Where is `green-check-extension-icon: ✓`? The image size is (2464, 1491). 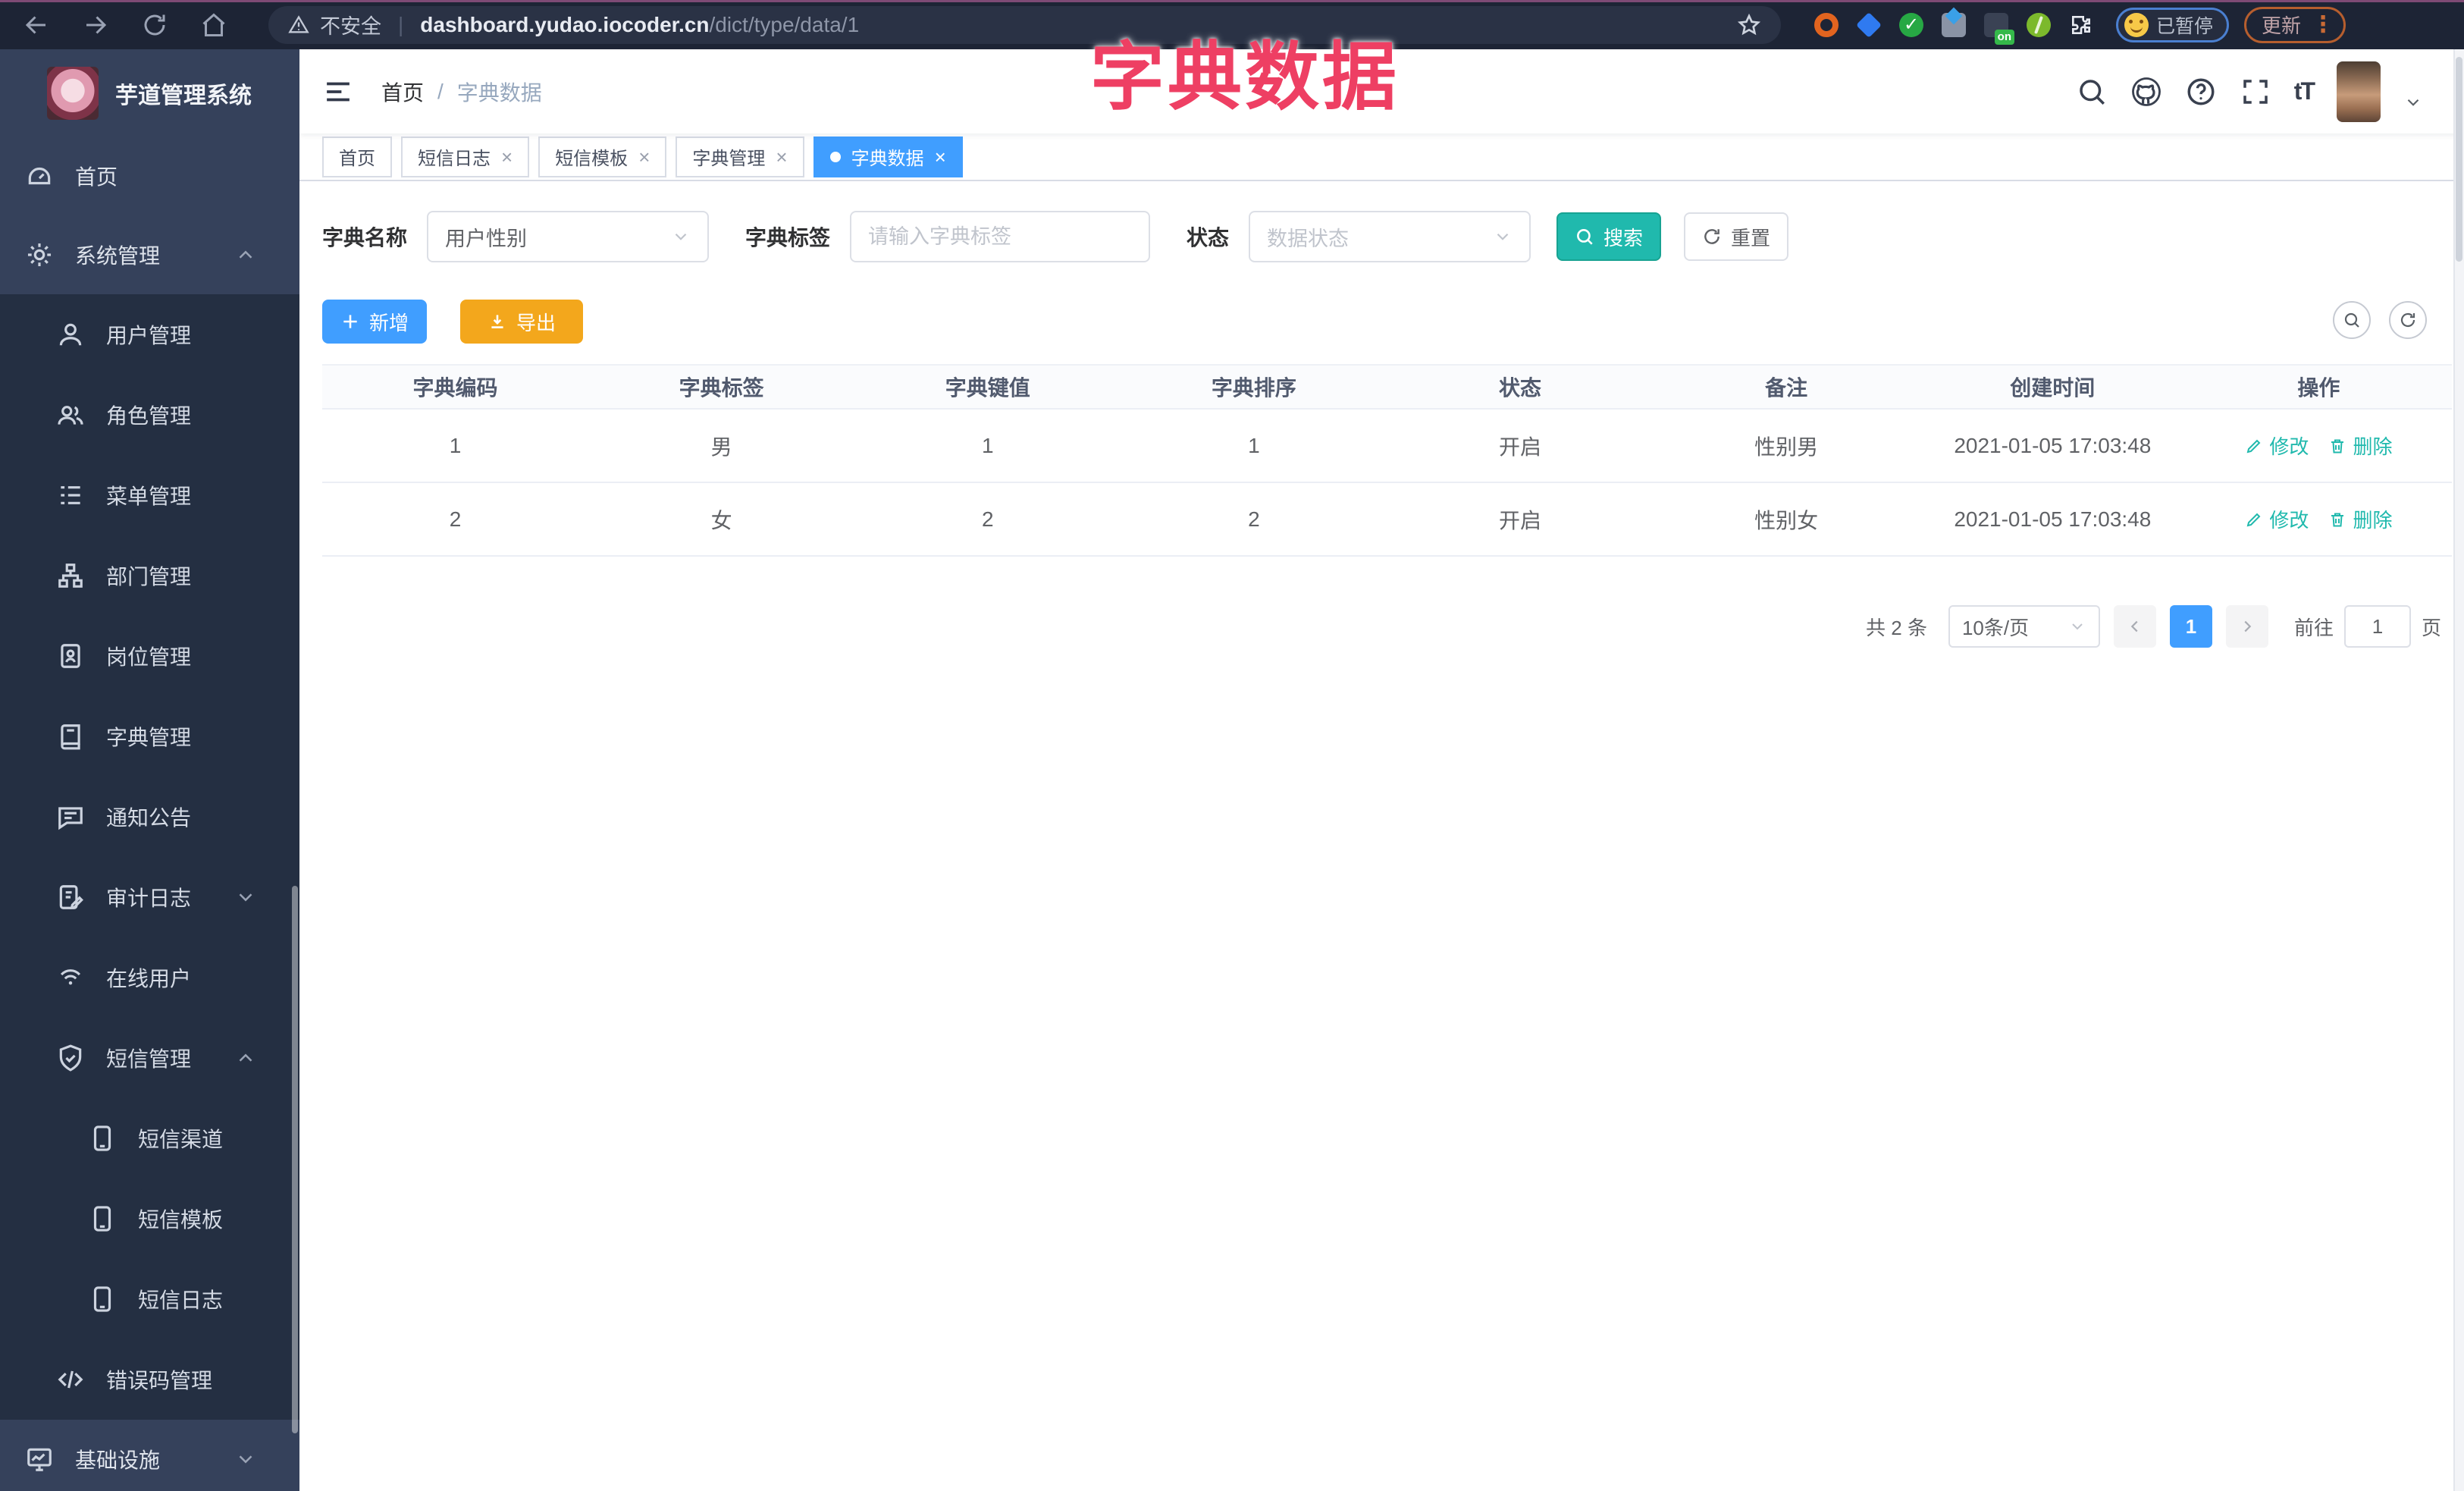
green-check-extension-icon: ✓ is located at coordinates (1911, 24).